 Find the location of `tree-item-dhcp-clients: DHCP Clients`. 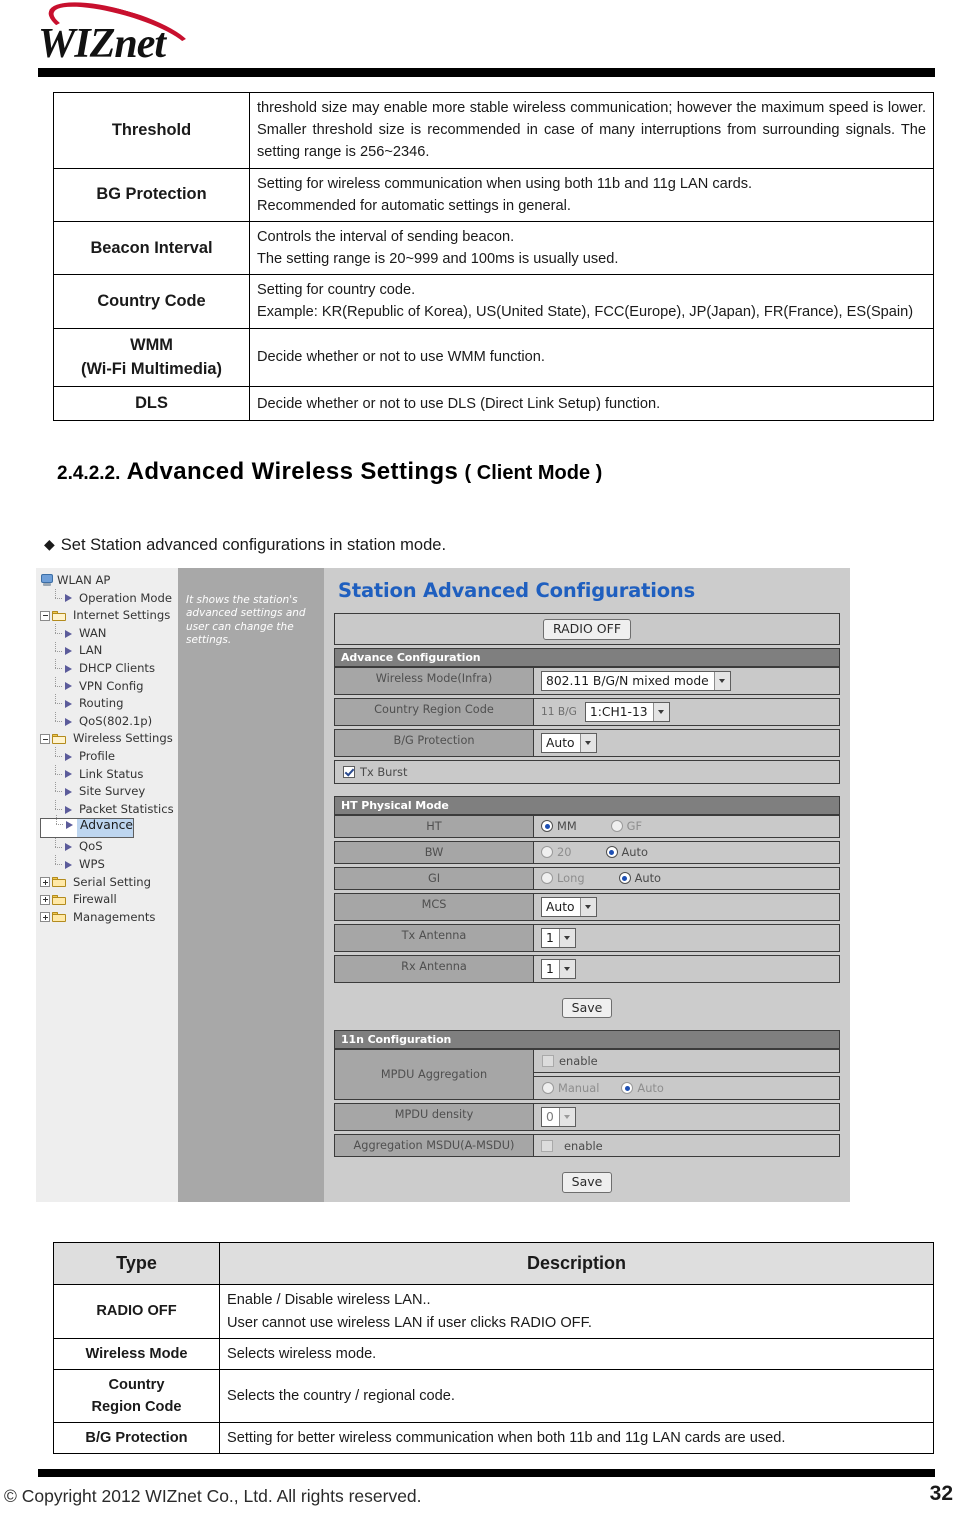

tree-item-dhcp-clients: DHCP Clients is located at coordinates (109, 668).